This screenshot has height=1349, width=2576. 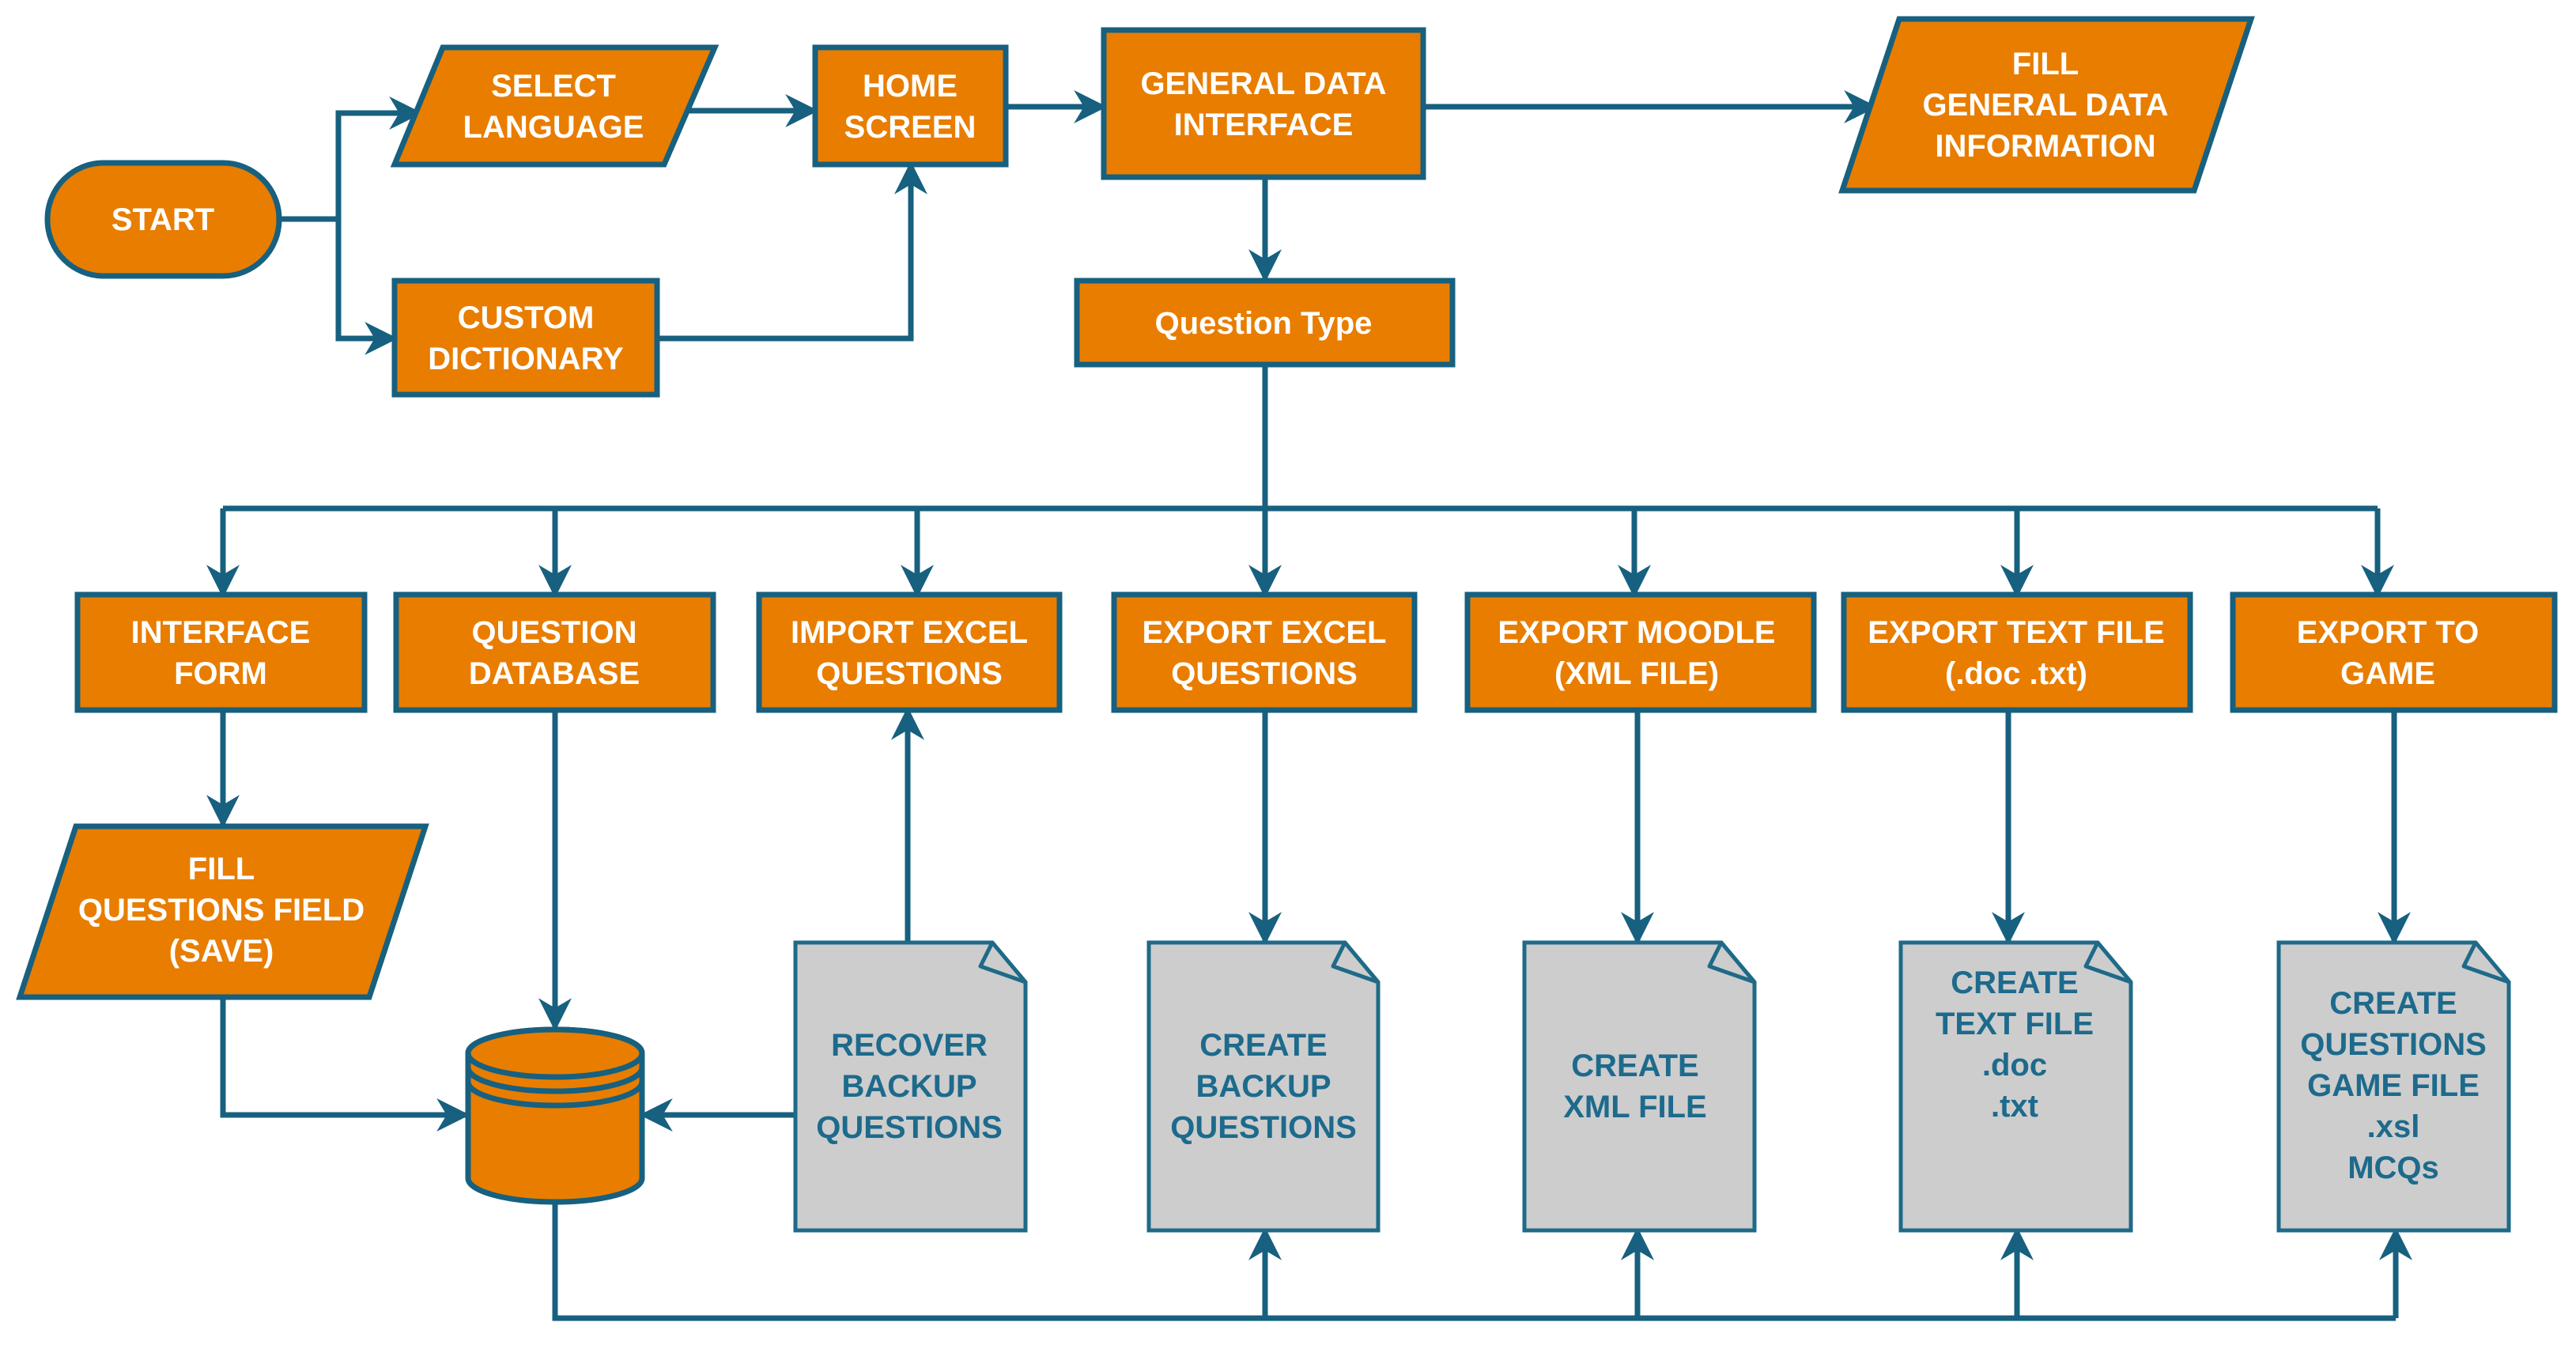 I want to click on node-question-type: Question Type, so click(x=1265, y=323).